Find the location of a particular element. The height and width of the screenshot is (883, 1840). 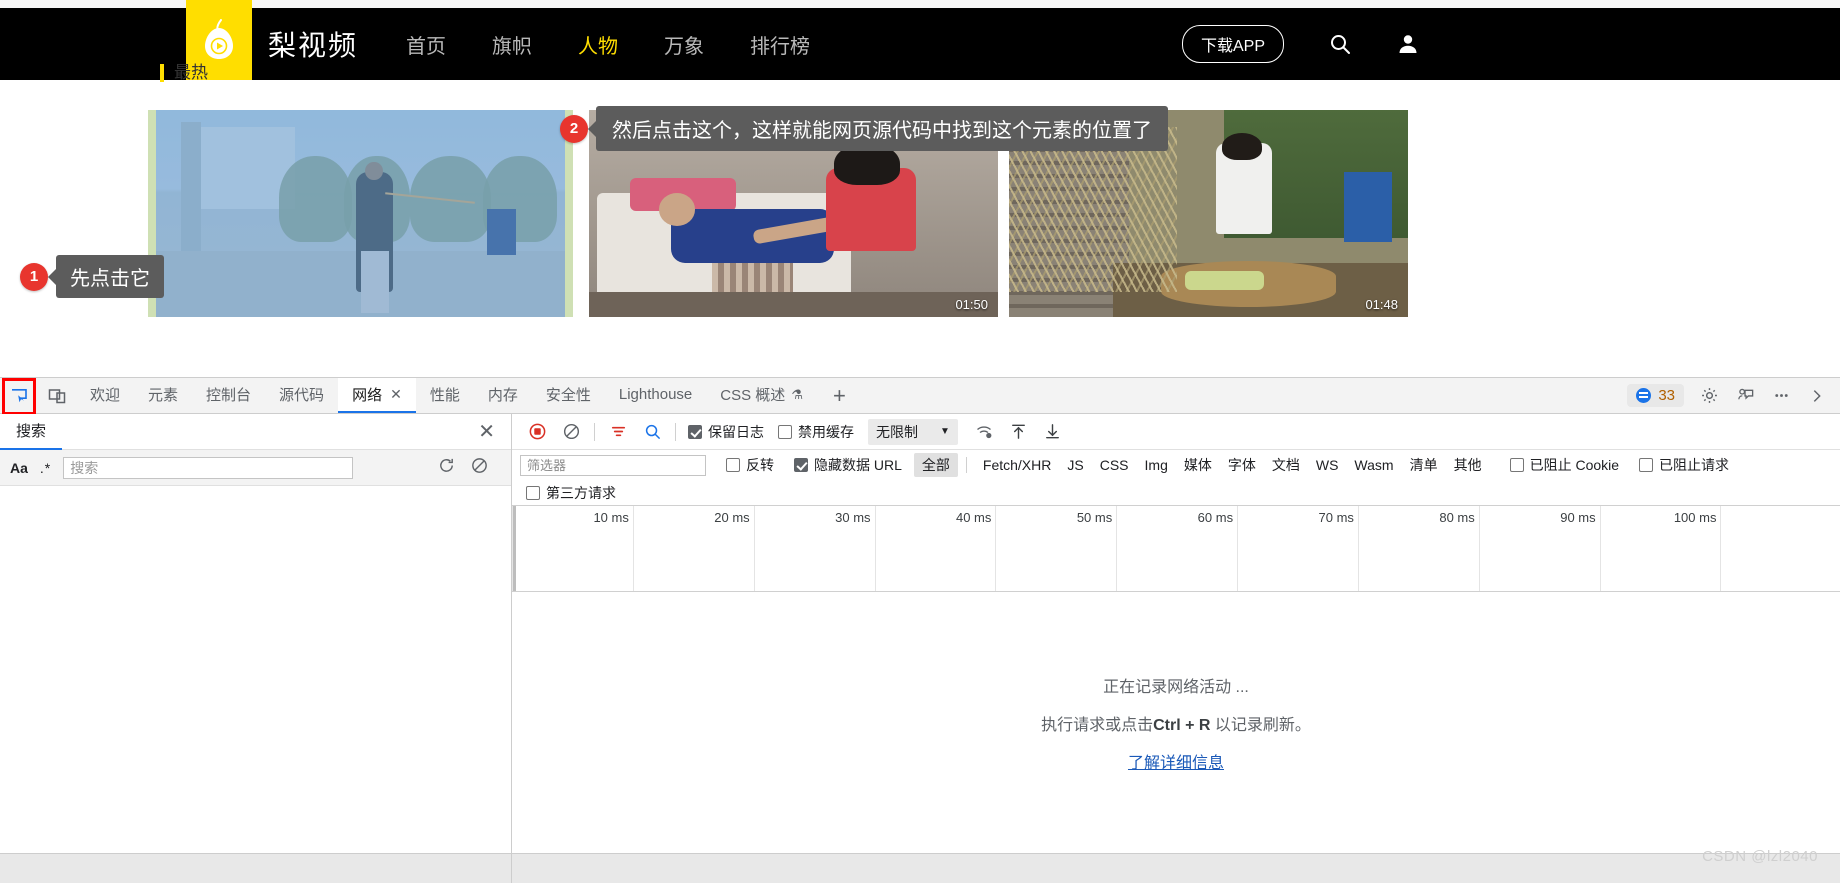

toolbar-divider is located at coordinates (594, 431).